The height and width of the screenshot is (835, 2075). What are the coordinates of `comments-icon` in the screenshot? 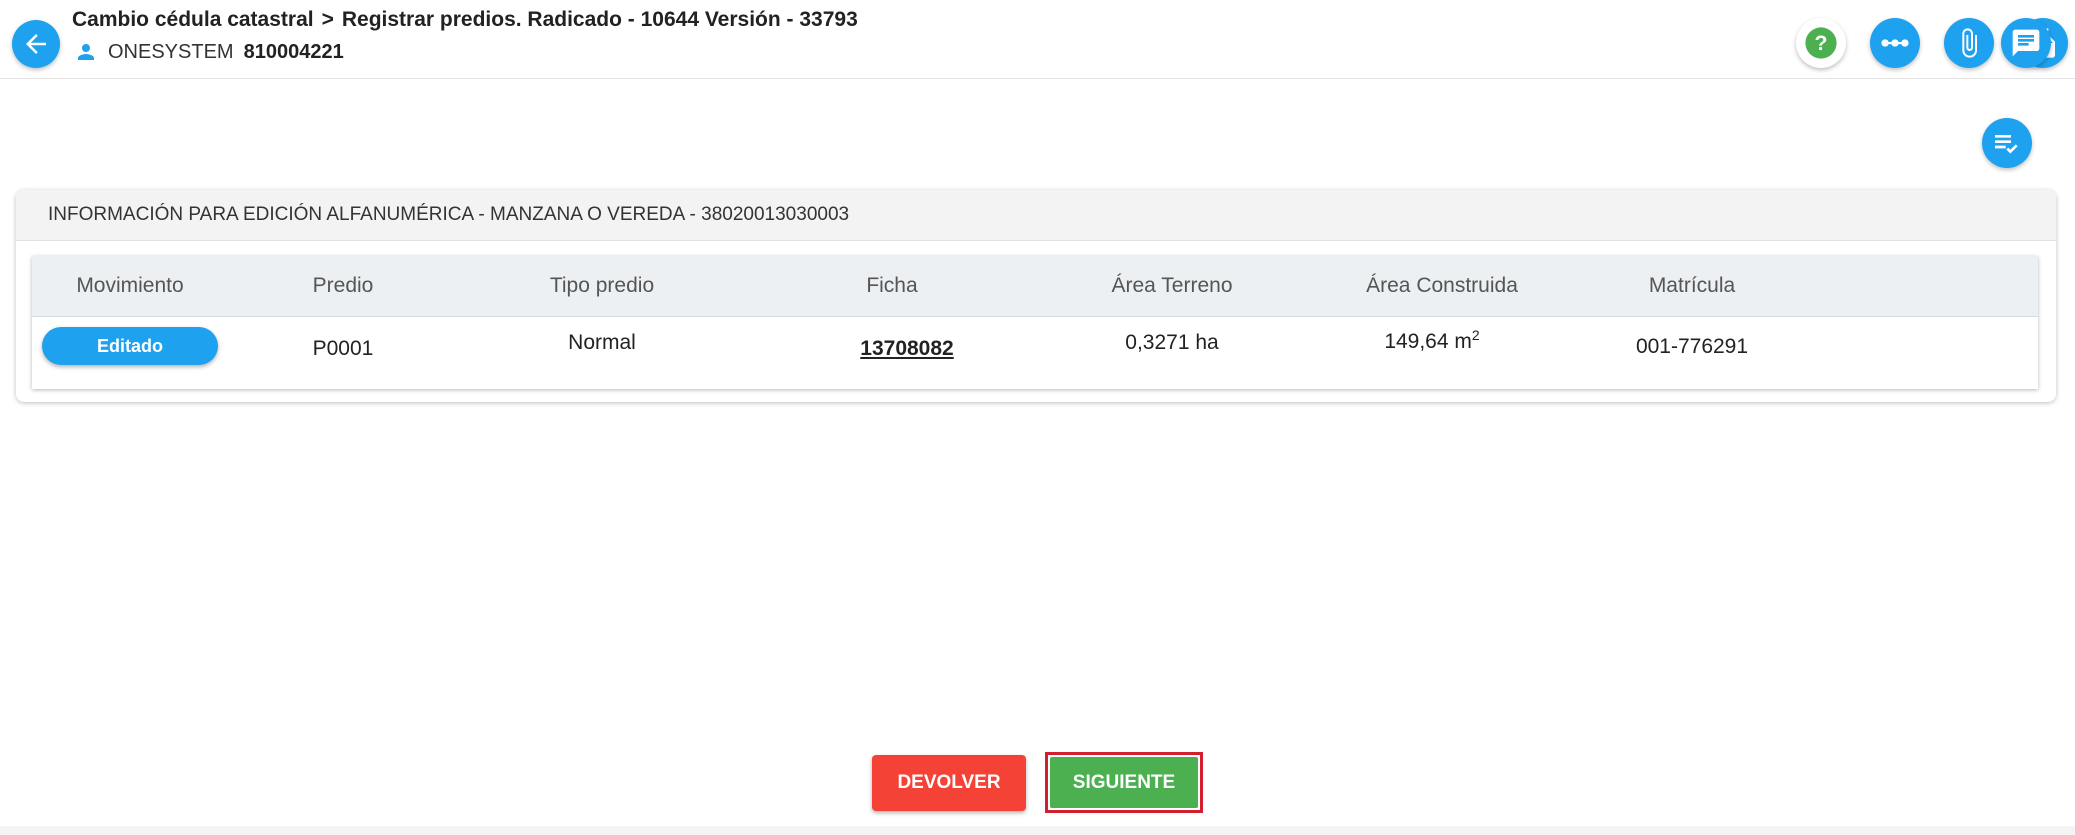 It's located at (2026, 43).